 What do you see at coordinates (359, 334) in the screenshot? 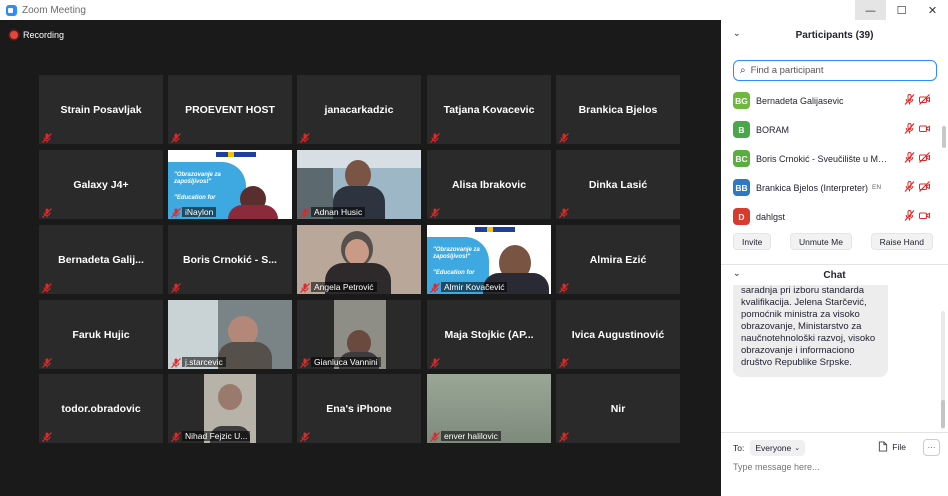
I see `participant-tile: Gianluca Vannini` at bounding box center [359, 334].